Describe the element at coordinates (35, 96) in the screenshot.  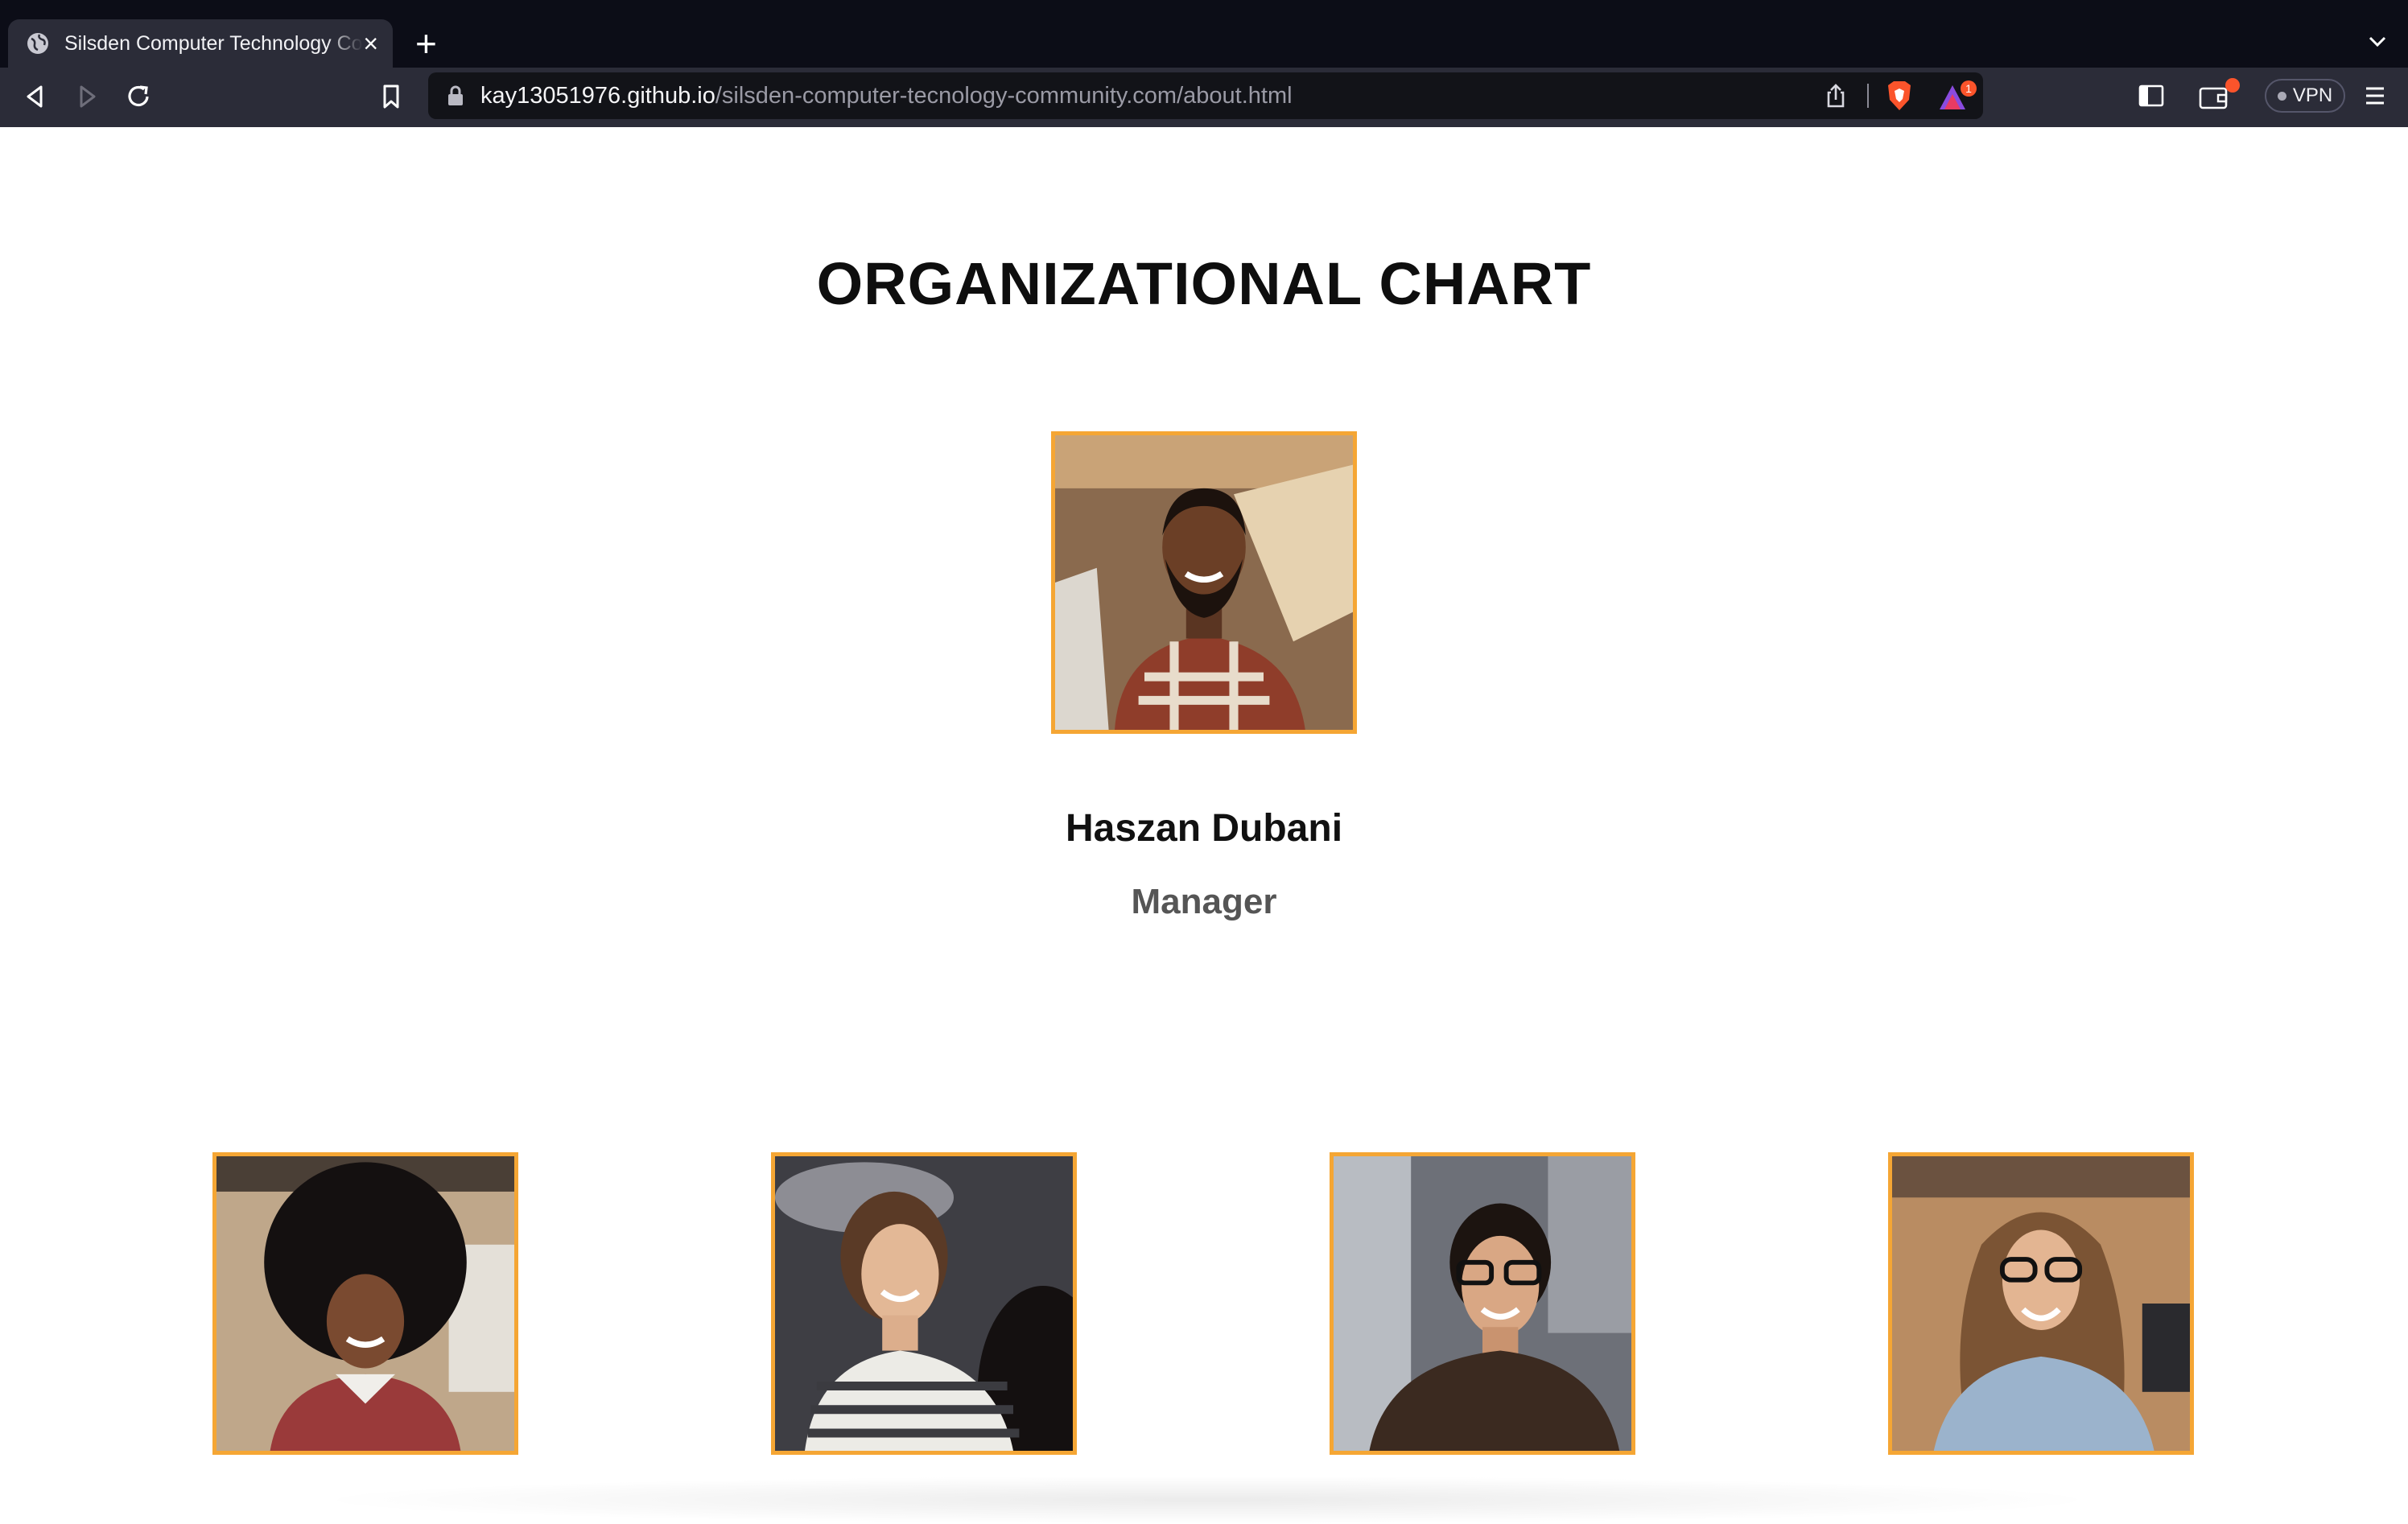
I see `back-icon` at that location.